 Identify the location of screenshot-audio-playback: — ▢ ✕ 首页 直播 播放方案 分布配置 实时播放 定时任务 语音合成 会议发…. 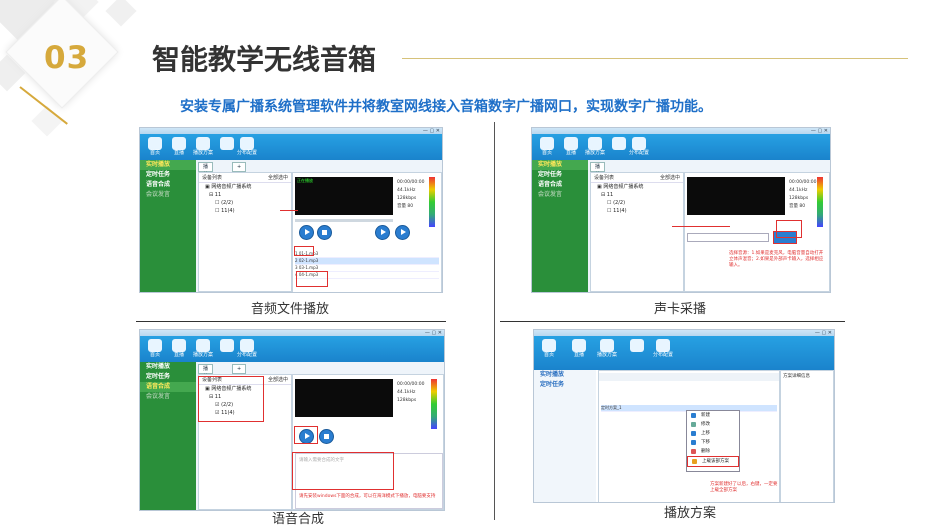
(291, 210).